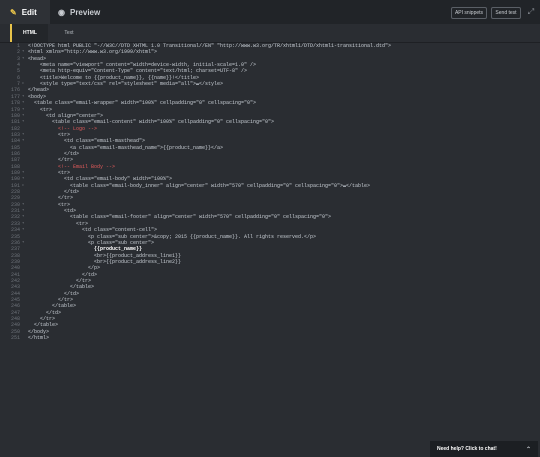 Image resolution: width=540 pixels, height=457 pixels. I want to click on code-line: 244 </td>, so click(270, 294).